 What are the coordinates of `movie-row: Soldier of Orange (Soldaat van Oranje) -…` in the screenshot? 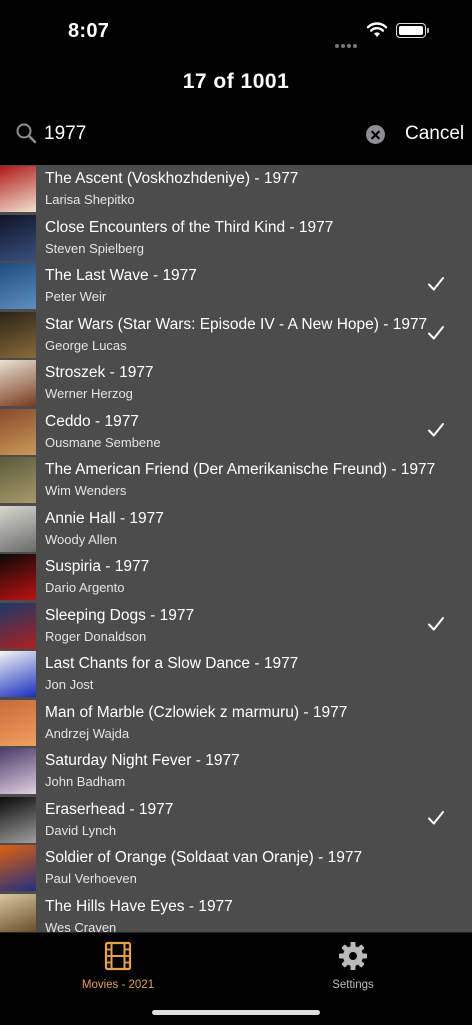 It's located at (236, 868).